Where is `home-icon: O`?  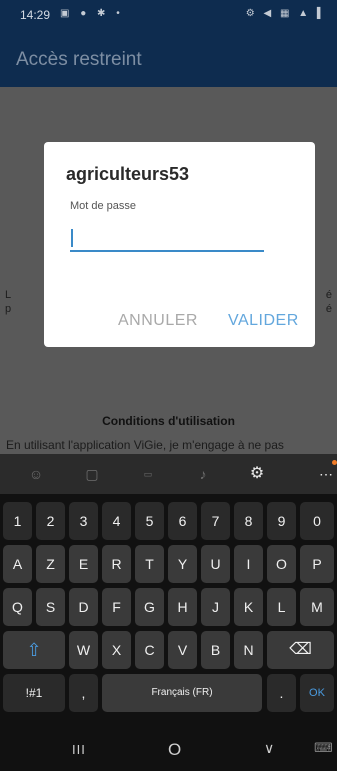
home-icon: O is located at coordinates (174, 750).